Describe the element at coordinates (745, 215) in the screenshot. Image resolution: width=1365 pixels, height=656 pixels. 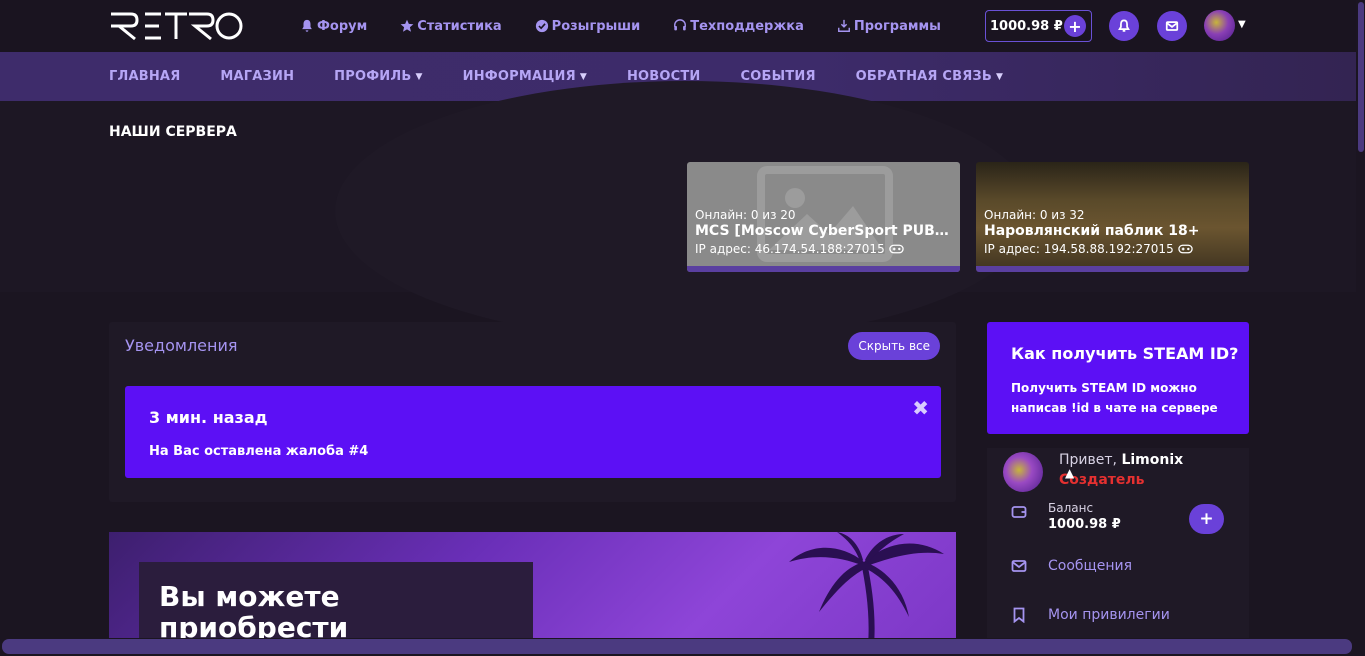
I see `server-online: Онлайн: 0 из 20` at that location.